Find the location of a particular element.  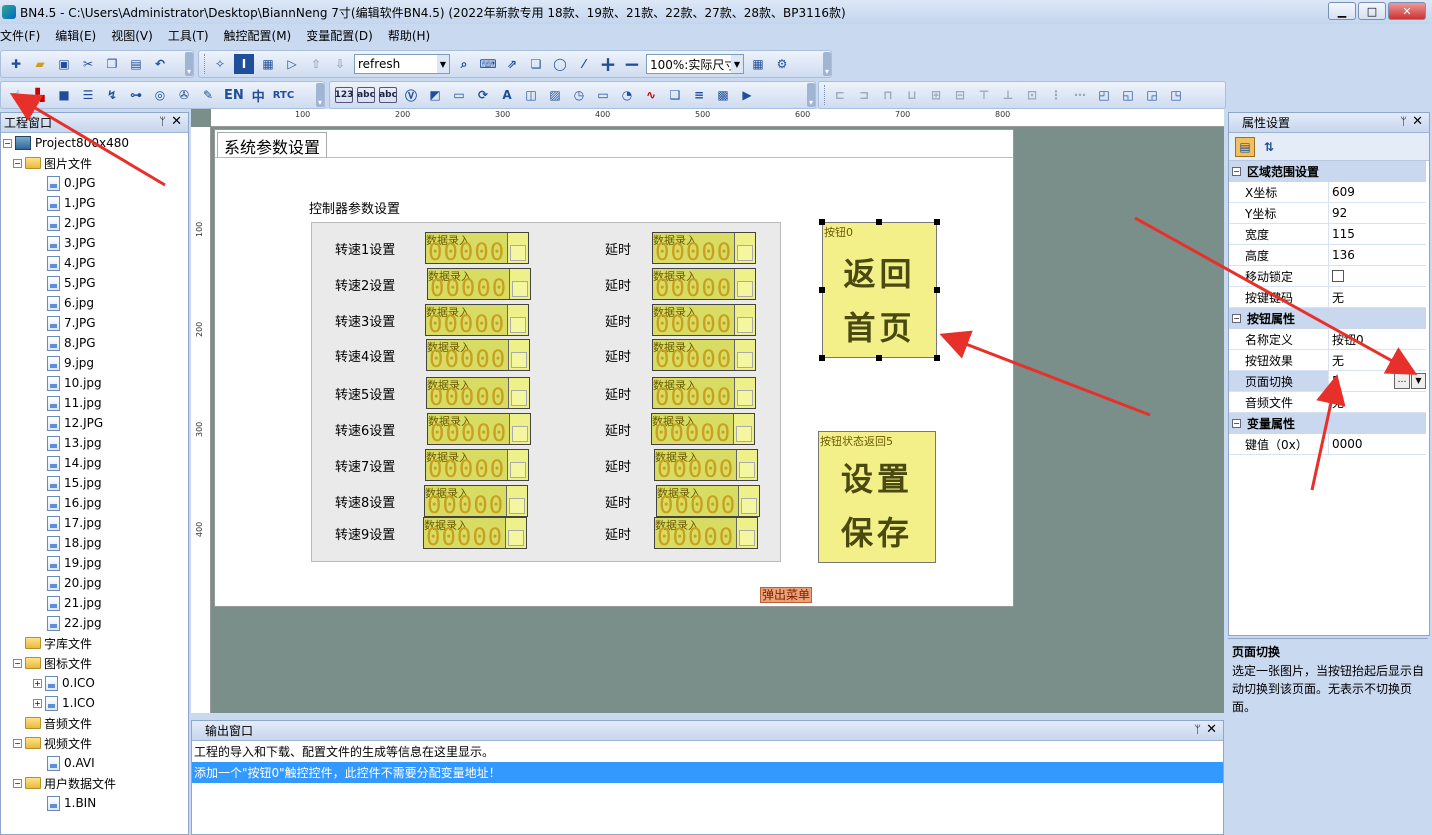

text-input-icon: abc is located at coordinates (366, 95).